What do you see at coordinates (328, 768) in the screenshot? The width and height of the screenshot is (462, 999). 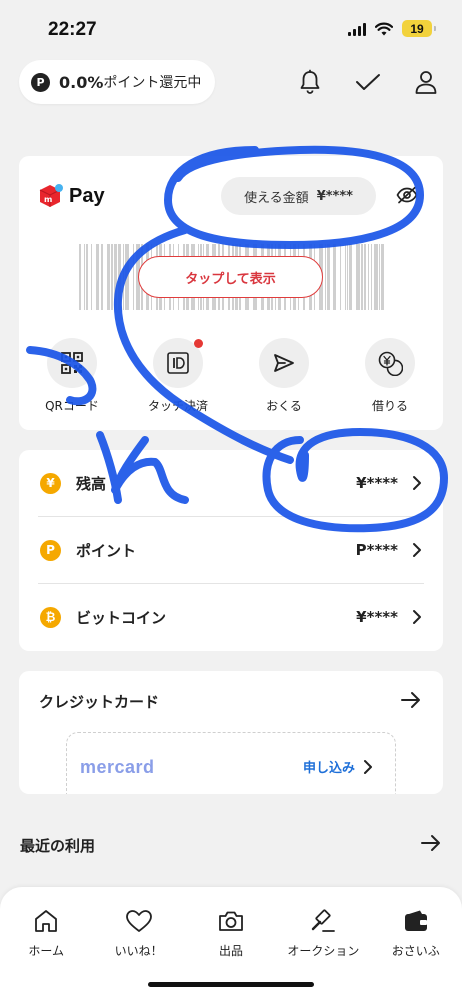 I see `apply-link-label: 申し込み` at bounding box center [328, 768].